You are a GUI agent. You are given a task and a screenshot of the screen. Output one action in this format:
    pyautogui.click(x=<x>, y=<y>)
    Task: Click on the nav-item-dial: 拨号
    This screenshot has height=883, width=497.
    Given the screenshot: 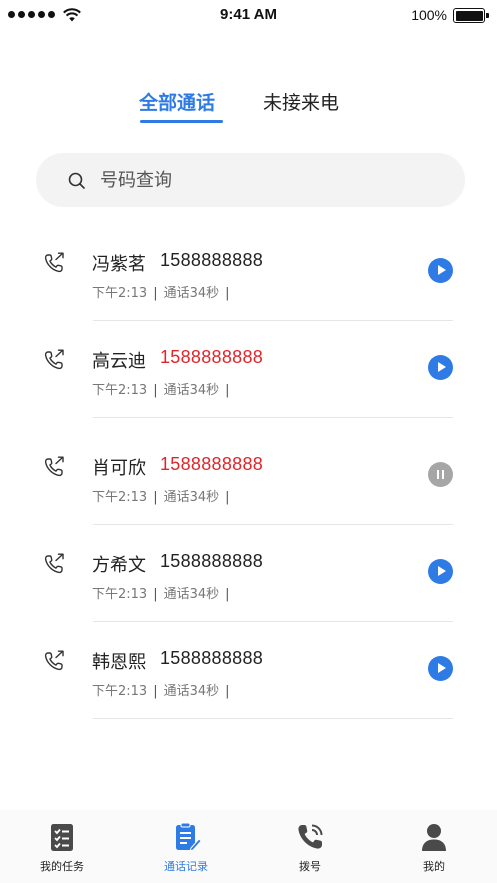 What is the action you would take?
    pyautogui.click(x=310, y=848)
    